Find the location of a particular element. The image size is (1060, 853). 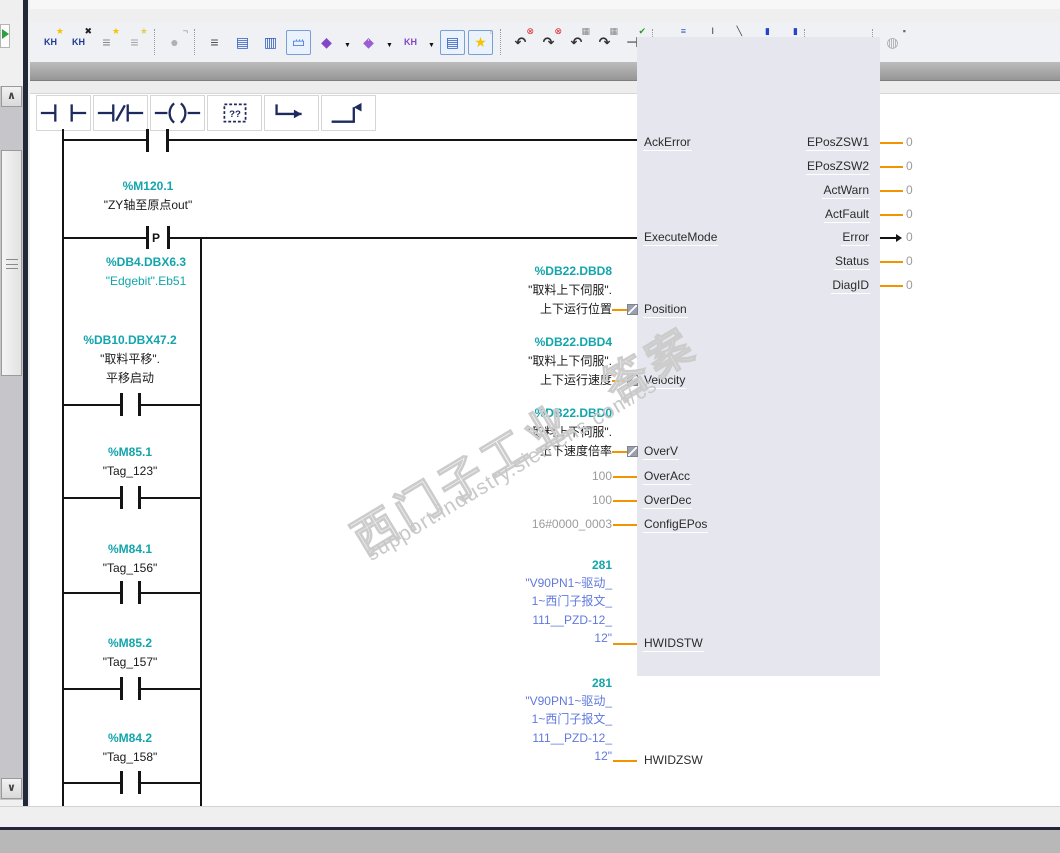

block-input-hwidstw: HWIDSTW is located at coordinates (673, 644).